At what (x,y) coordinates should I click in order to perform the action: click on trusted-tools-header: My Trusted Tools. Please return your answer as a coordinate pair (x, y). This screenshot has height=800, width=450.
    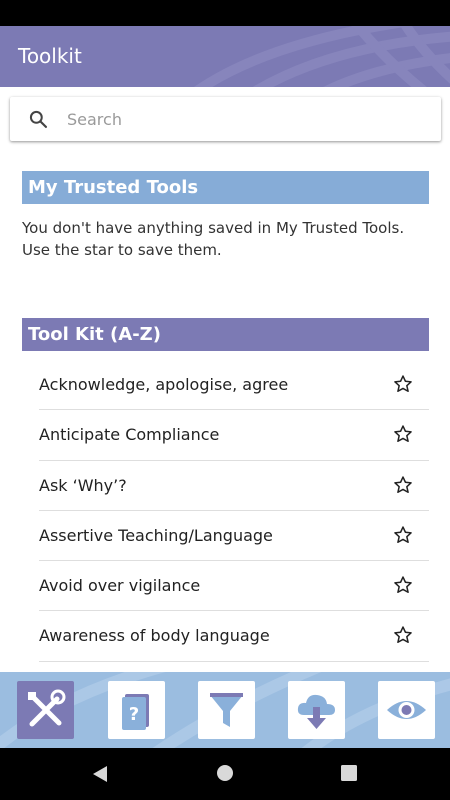
    Looking at the image, I should click on (225, 187).